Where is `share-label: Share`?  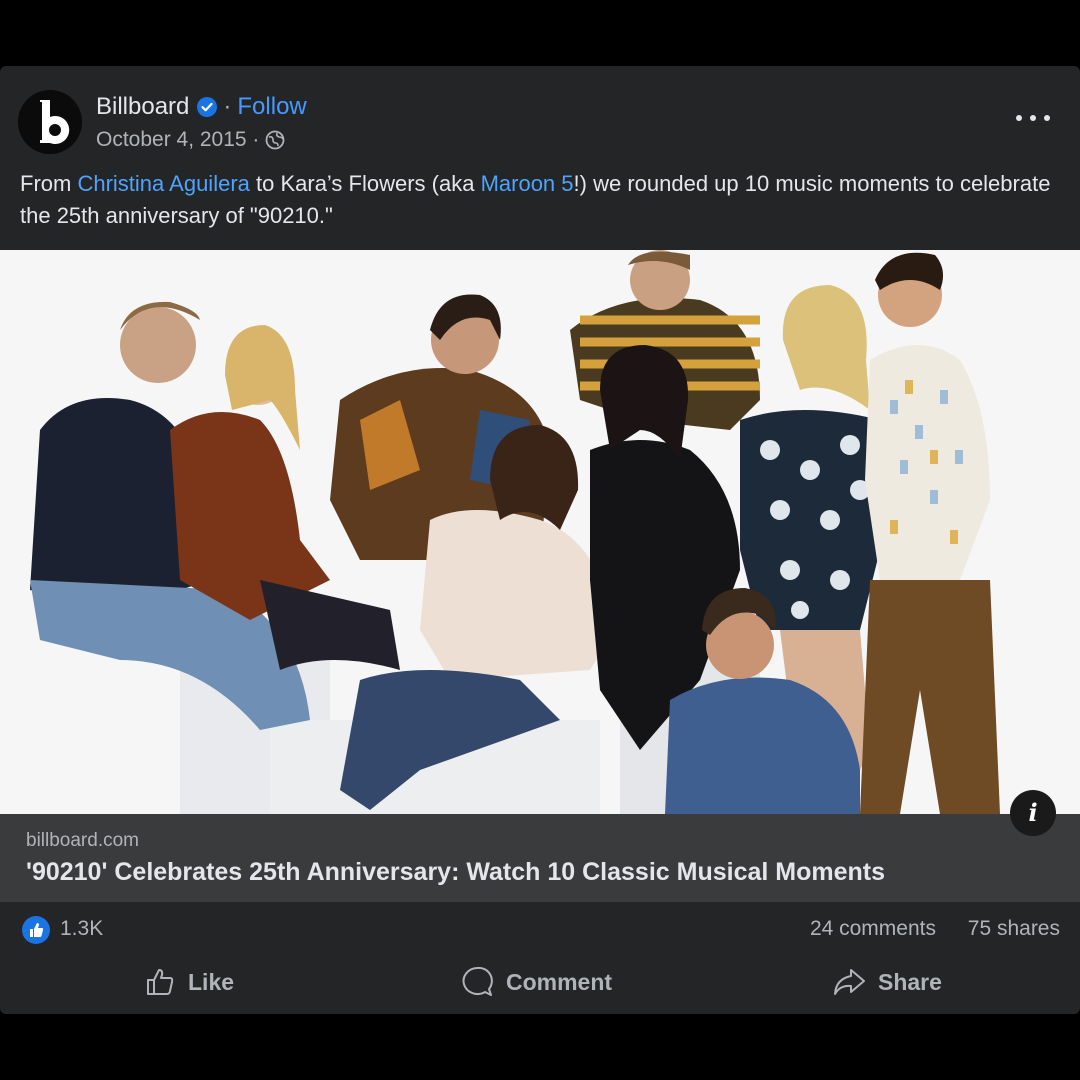 share-label: Share is located at coordinates (910, 981).